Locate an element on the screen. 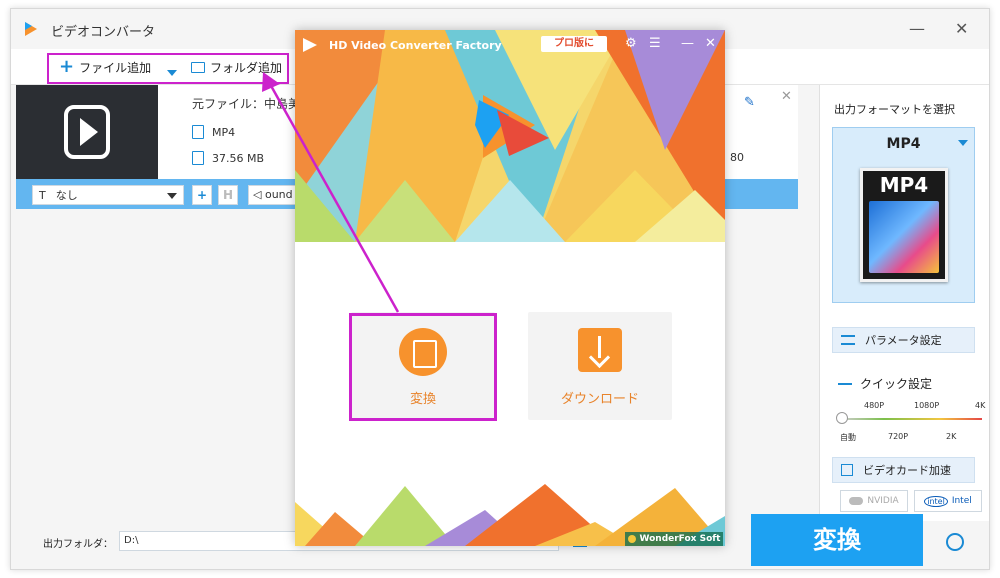 The image size is (1000, 578). wonderfox-logo-icon is located at coordinates (631, 539).